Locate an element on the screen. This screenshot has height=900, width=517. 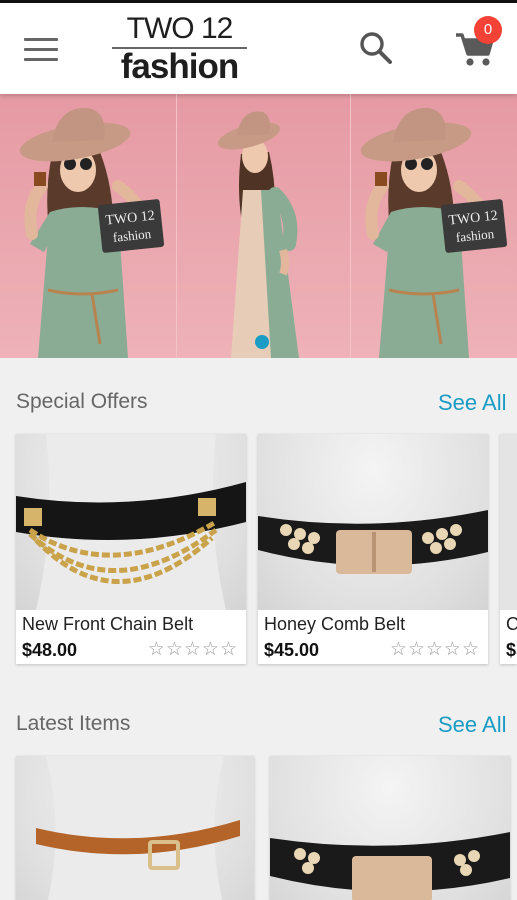
latest-items-title: Latest Items is located at coordinates (73, 723).